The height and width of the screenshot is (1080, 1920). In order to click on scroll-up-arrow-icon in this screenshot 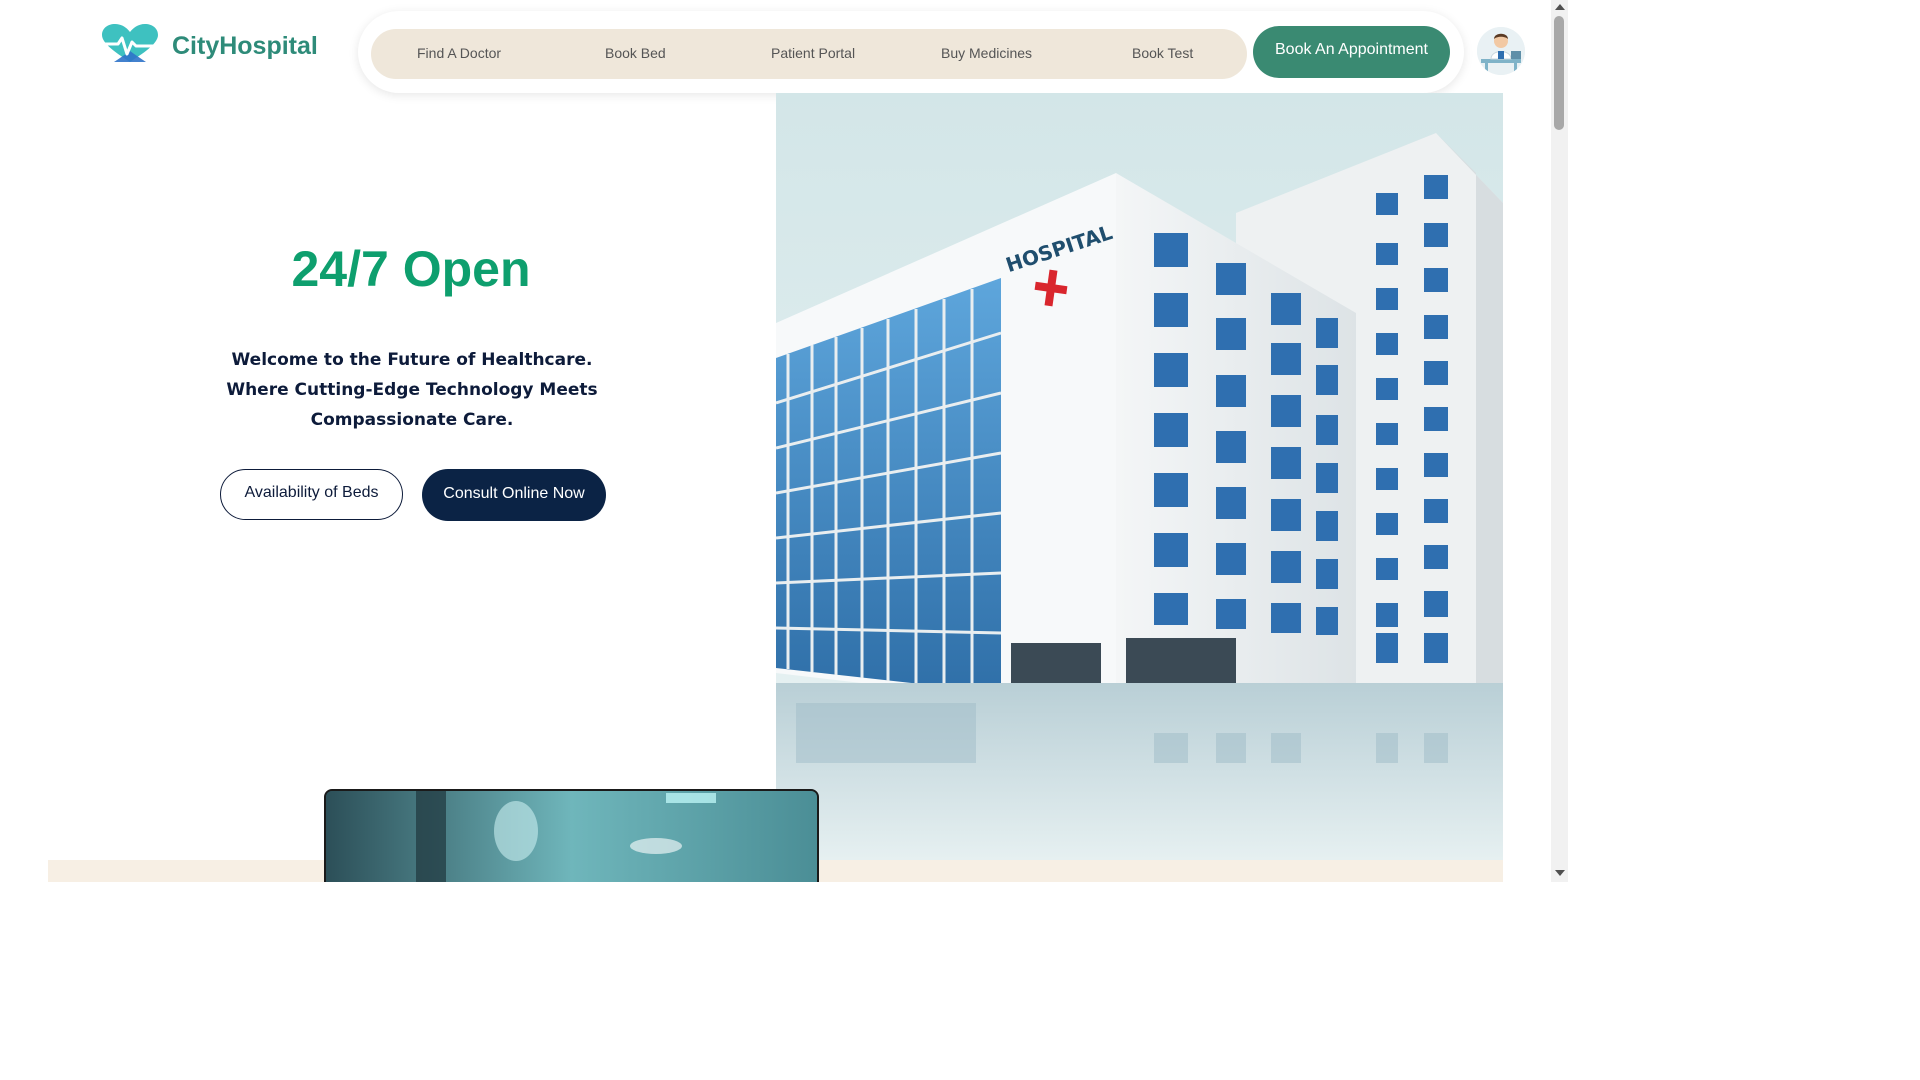, I will do `click(1560, 7)`.